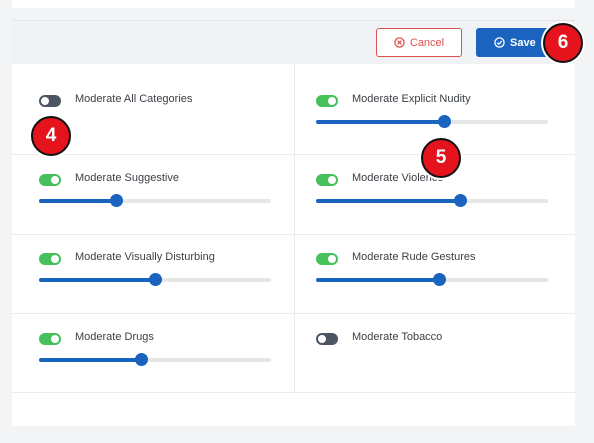 This screenshot has height=443, width=594. I want to click on setting-moderate-tobacco: Moderate Tobacco, so click(441, 362).